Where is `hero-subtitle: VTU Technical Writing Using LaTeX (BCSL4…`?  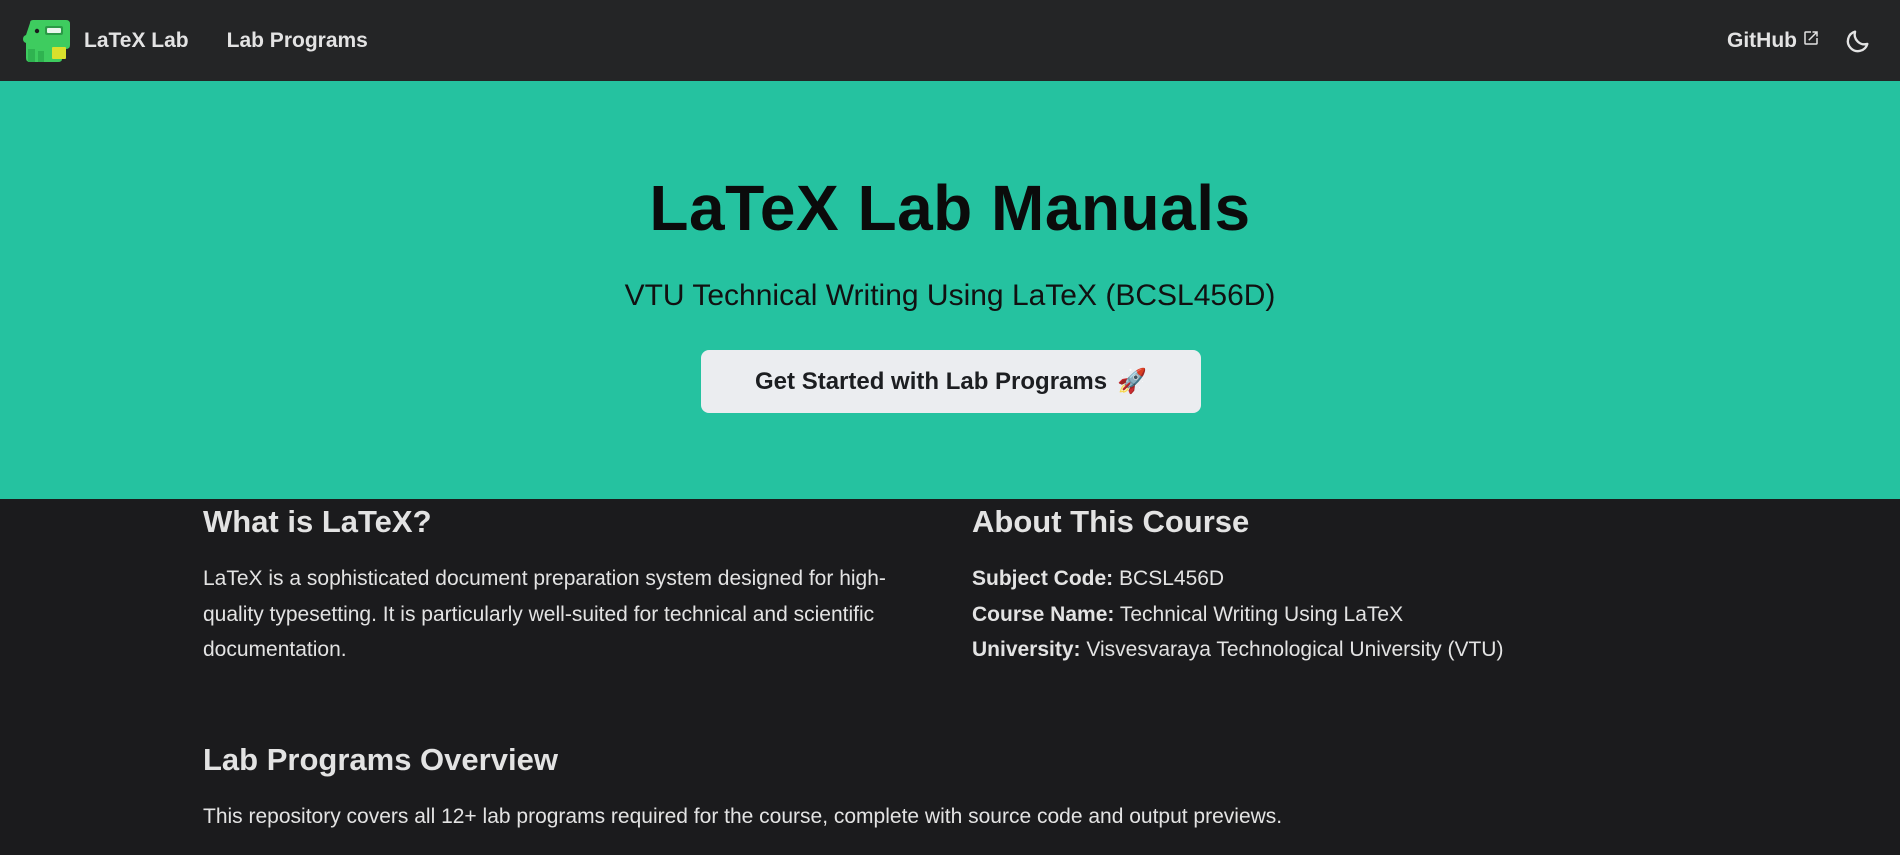
hero-subtitle: VTU Technical Writing Using LaTeX (BCSL4… is located at coordinates (950, 295).